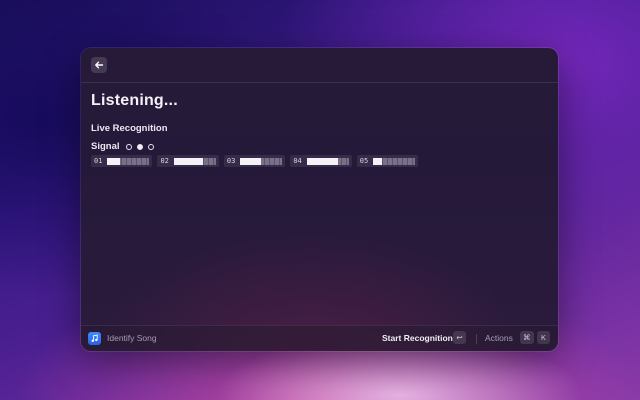  I want to click on level-meter: 04, so click(321, 161).